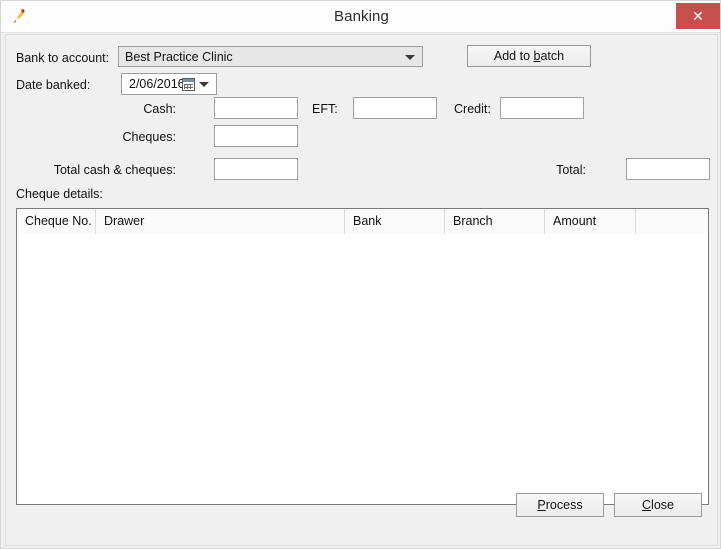 This screenshot has width=721, height=549. I want to click on column-header-amount: Amount, so click(590, 221).